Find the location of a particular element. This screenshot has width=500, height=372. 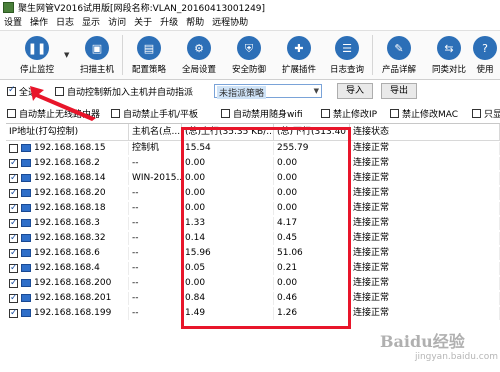

column-header-status: 连接状态 is located at coordinates (425, 132).